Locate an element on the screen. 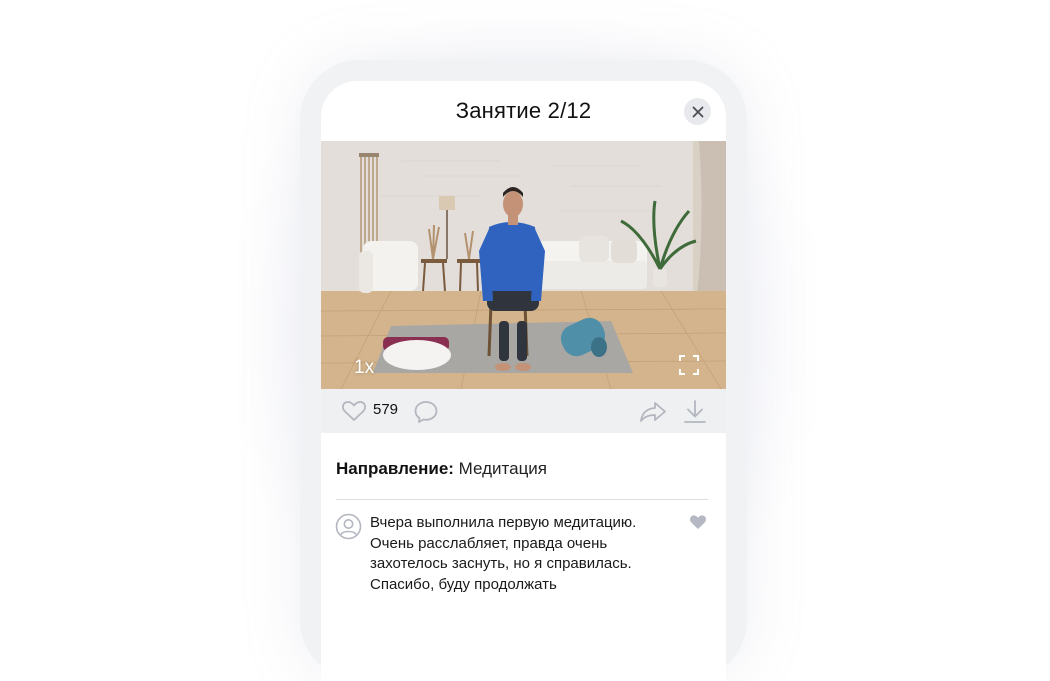 The height and width of the screenshot is (681, 1050). lesson-direction: Направление: Медитация is located at coordinates (441, 469).